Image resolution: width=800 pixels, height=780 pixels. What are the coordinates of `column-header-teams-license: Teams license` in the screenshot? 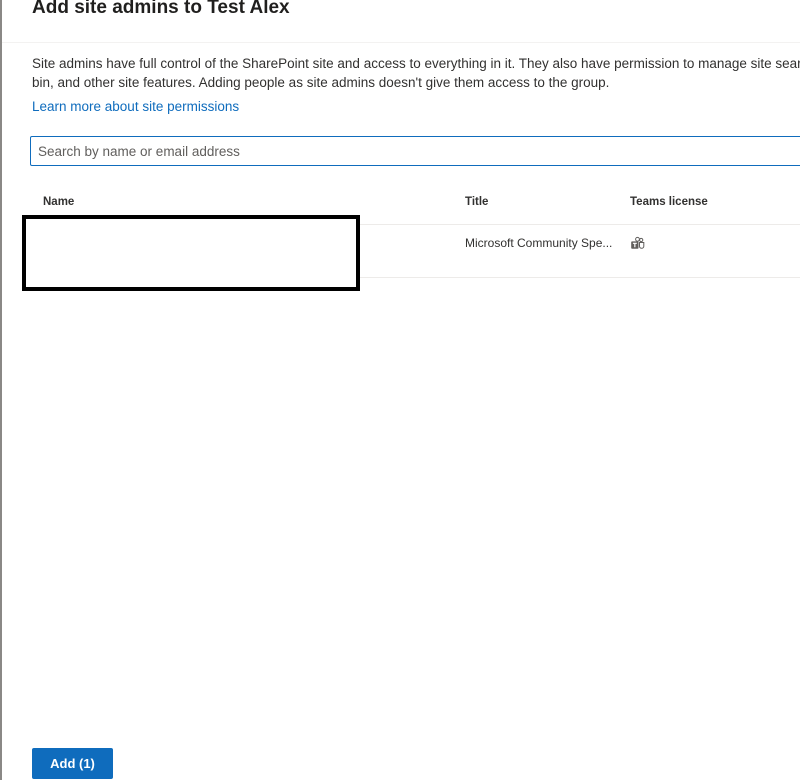 It's located at (669, 202).